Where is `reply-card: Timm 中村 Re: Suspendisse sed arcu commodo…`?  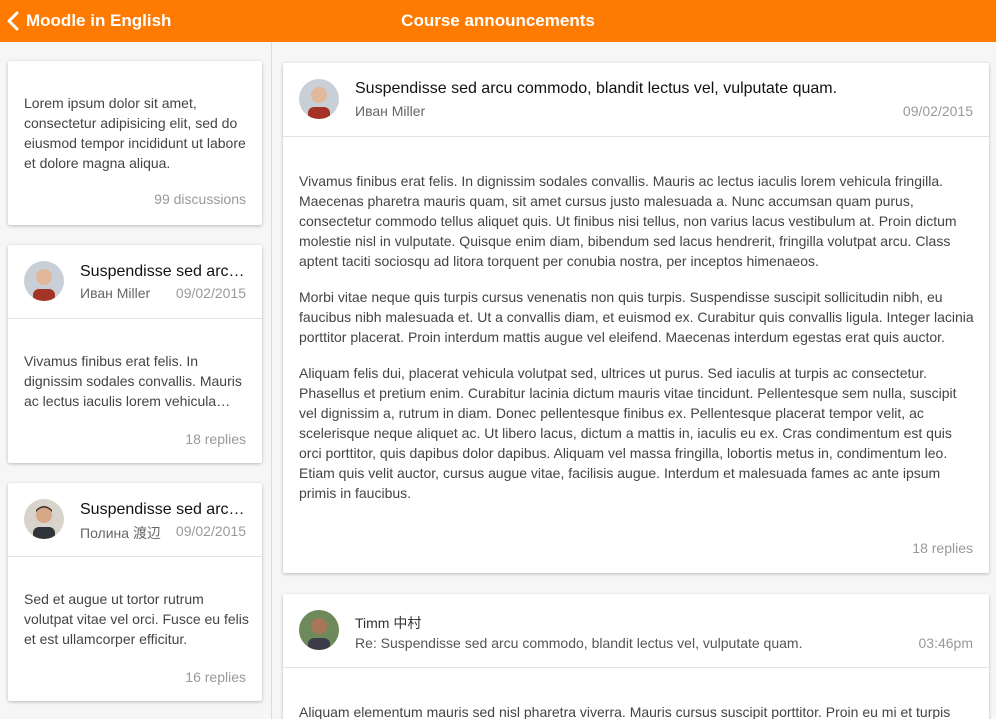
reply-card: Timm 中村 Re: Suspendisse sed arcu commodo… is located at coordinates (636, 656).